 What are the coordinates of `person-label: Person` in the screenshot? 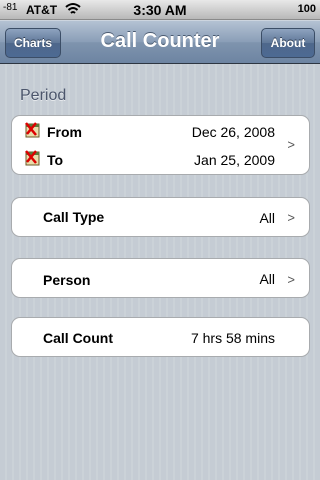 It's located at (67, 280).